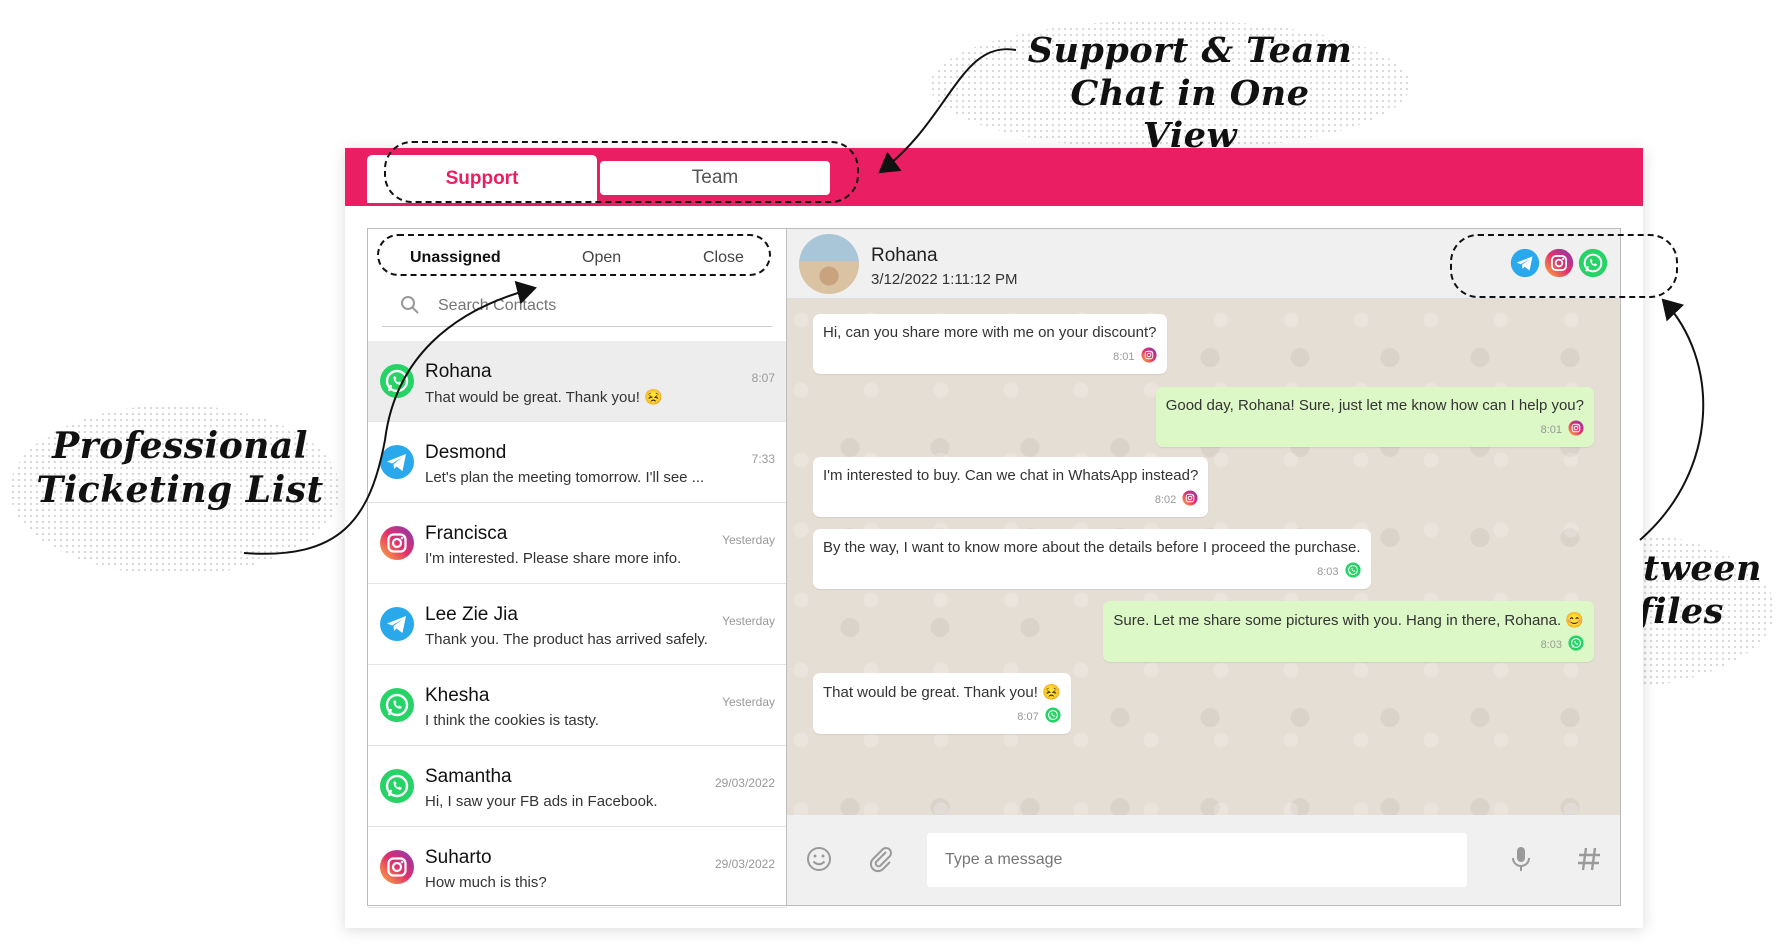 This screenshot has height=944, width=1779. I want to click on hashtag-icon, so click(1589, 859).